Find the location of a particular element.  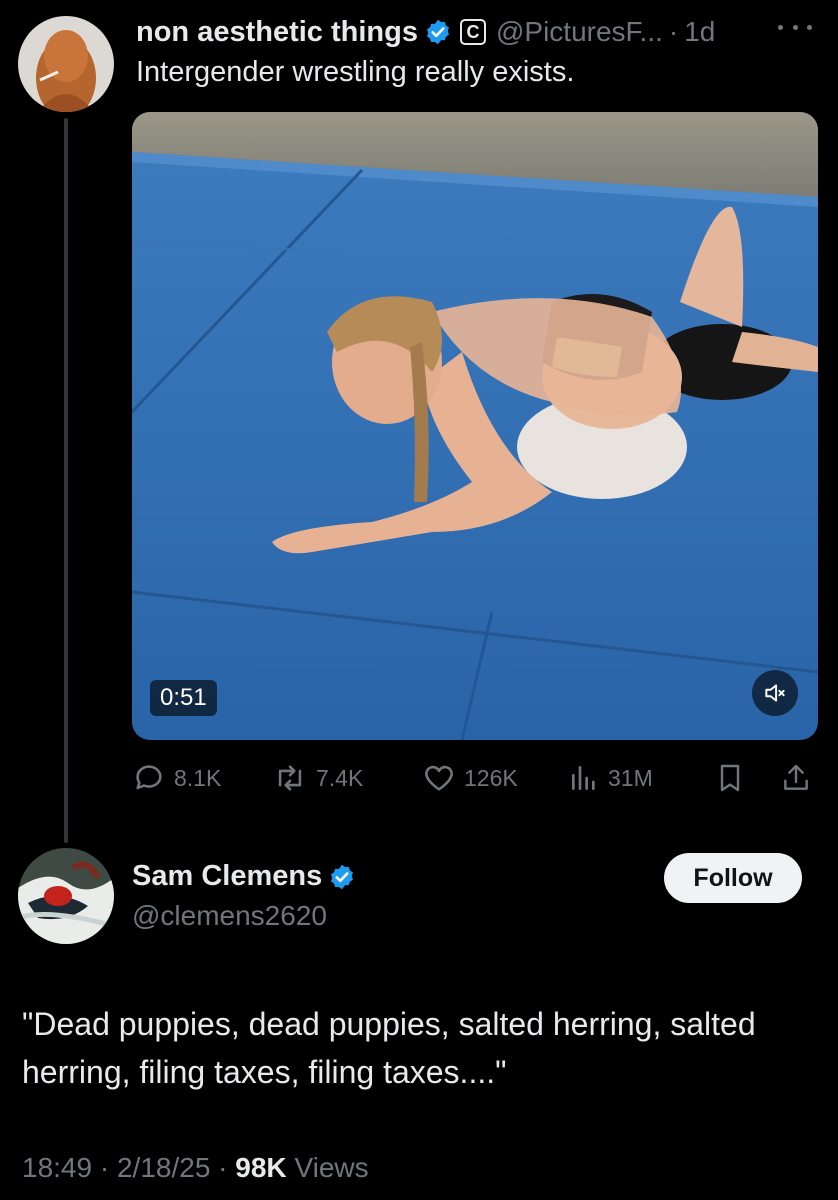

follow-button: Follow is located at coordinates (733, 878).